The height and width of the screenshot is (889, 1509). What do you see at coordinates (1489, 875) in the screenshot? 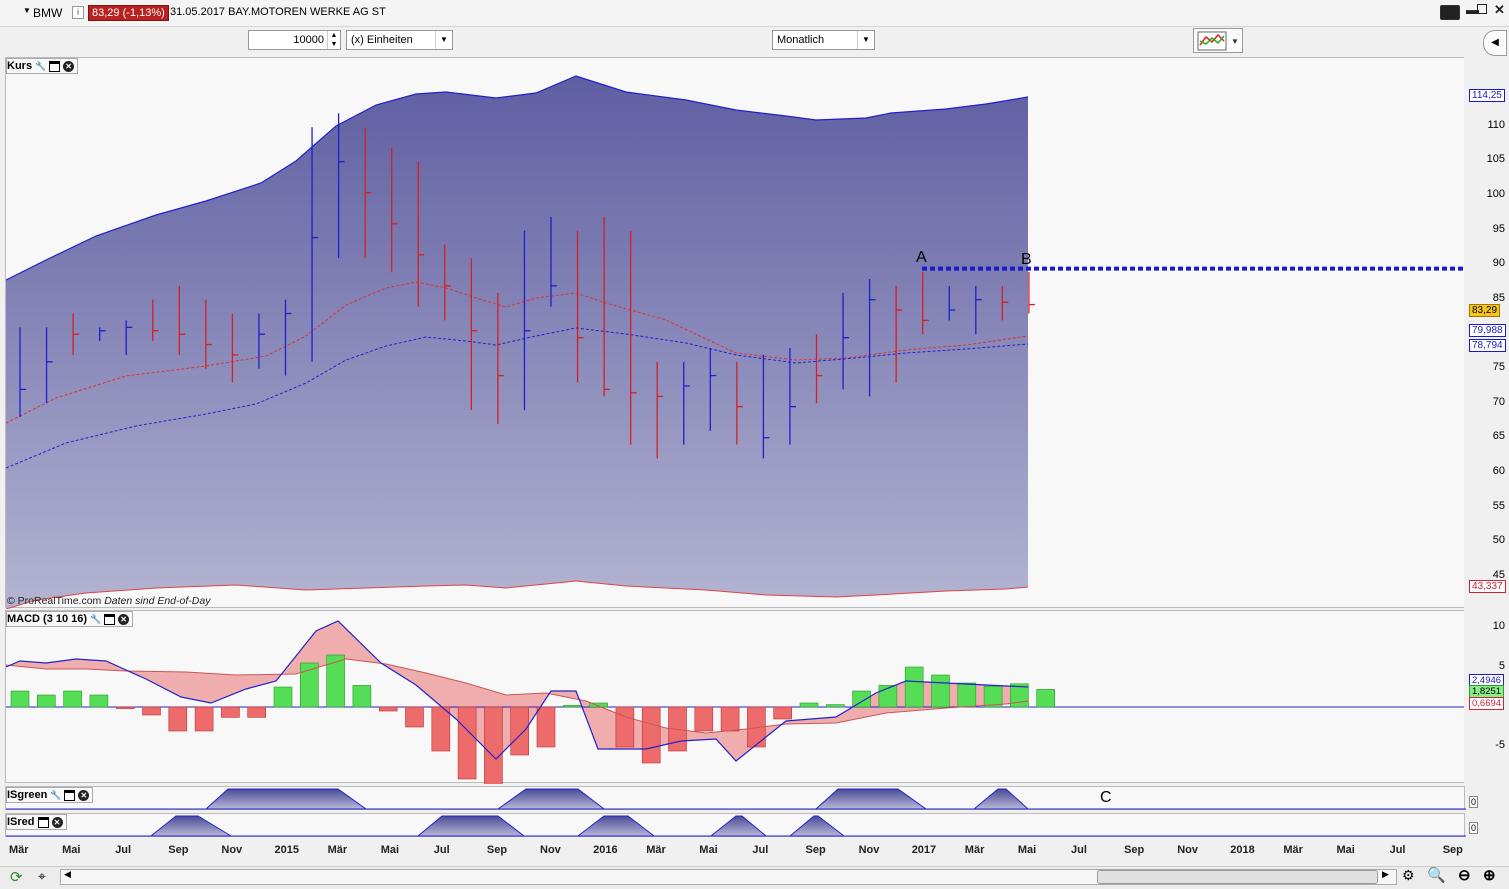
I see `zoom-in-icon: ⊕` at bounding box center [1489, 875].